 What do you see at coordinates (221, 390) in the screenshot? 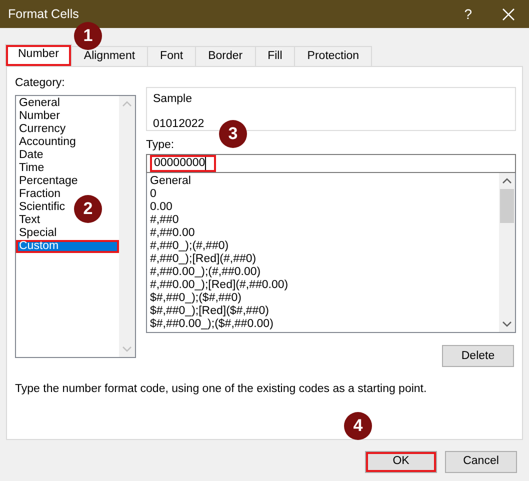
I see `description-text: Type the number format code, using one of the existing codes as a starting point.` at bounding box center [221, 390].